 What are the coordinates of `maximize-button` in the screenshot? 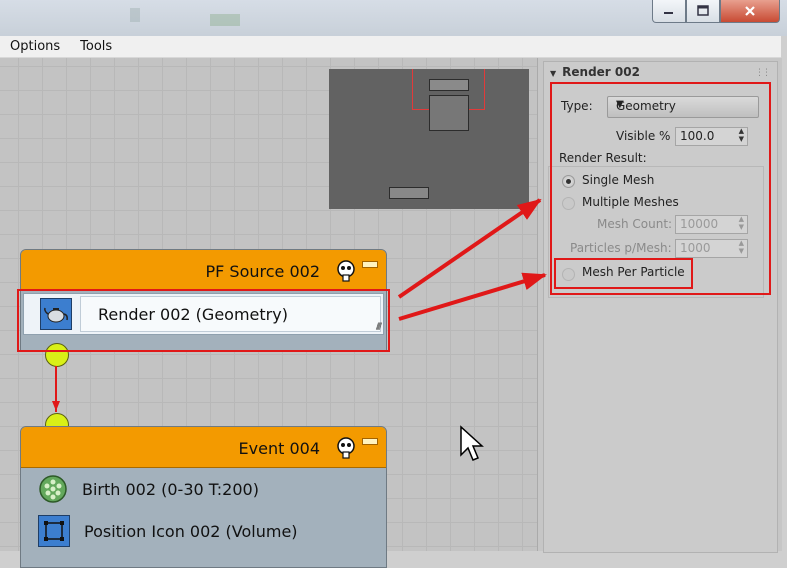 It's located at (703, 11).